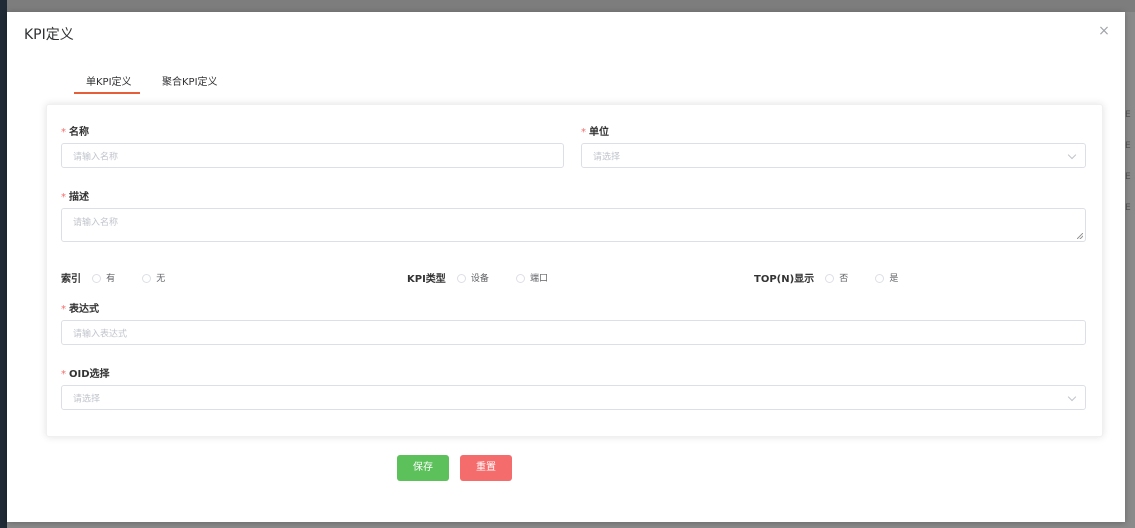  Describe the element at coordinates (607, 157) in the screenshot. I see `unit-placeholder: 请选择` at that location.